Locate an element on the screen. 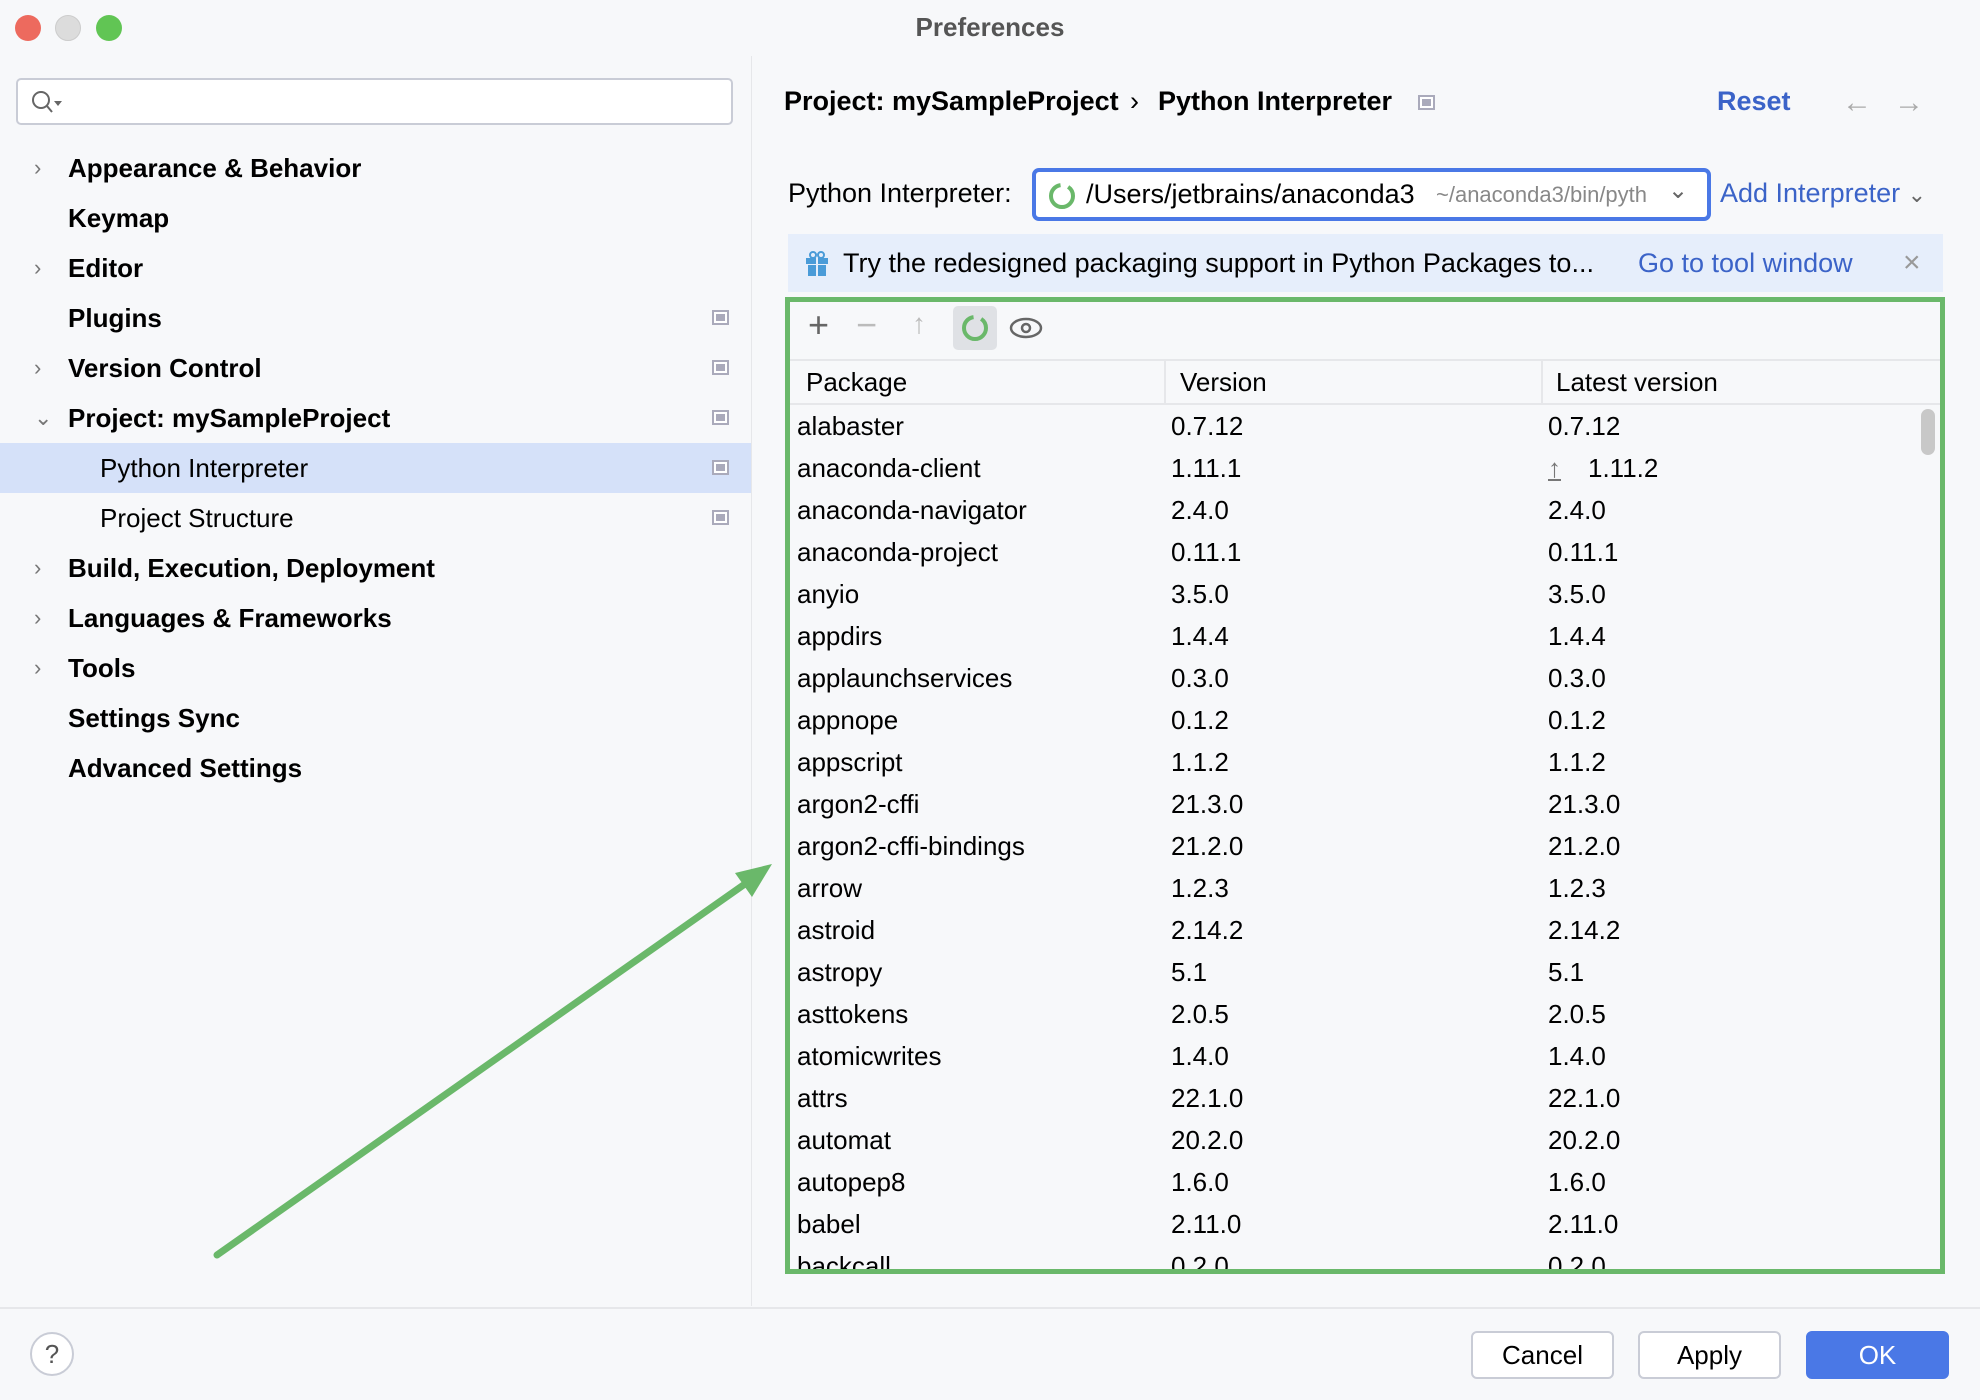  close-icon: × is located at coordinates (1912, 263).